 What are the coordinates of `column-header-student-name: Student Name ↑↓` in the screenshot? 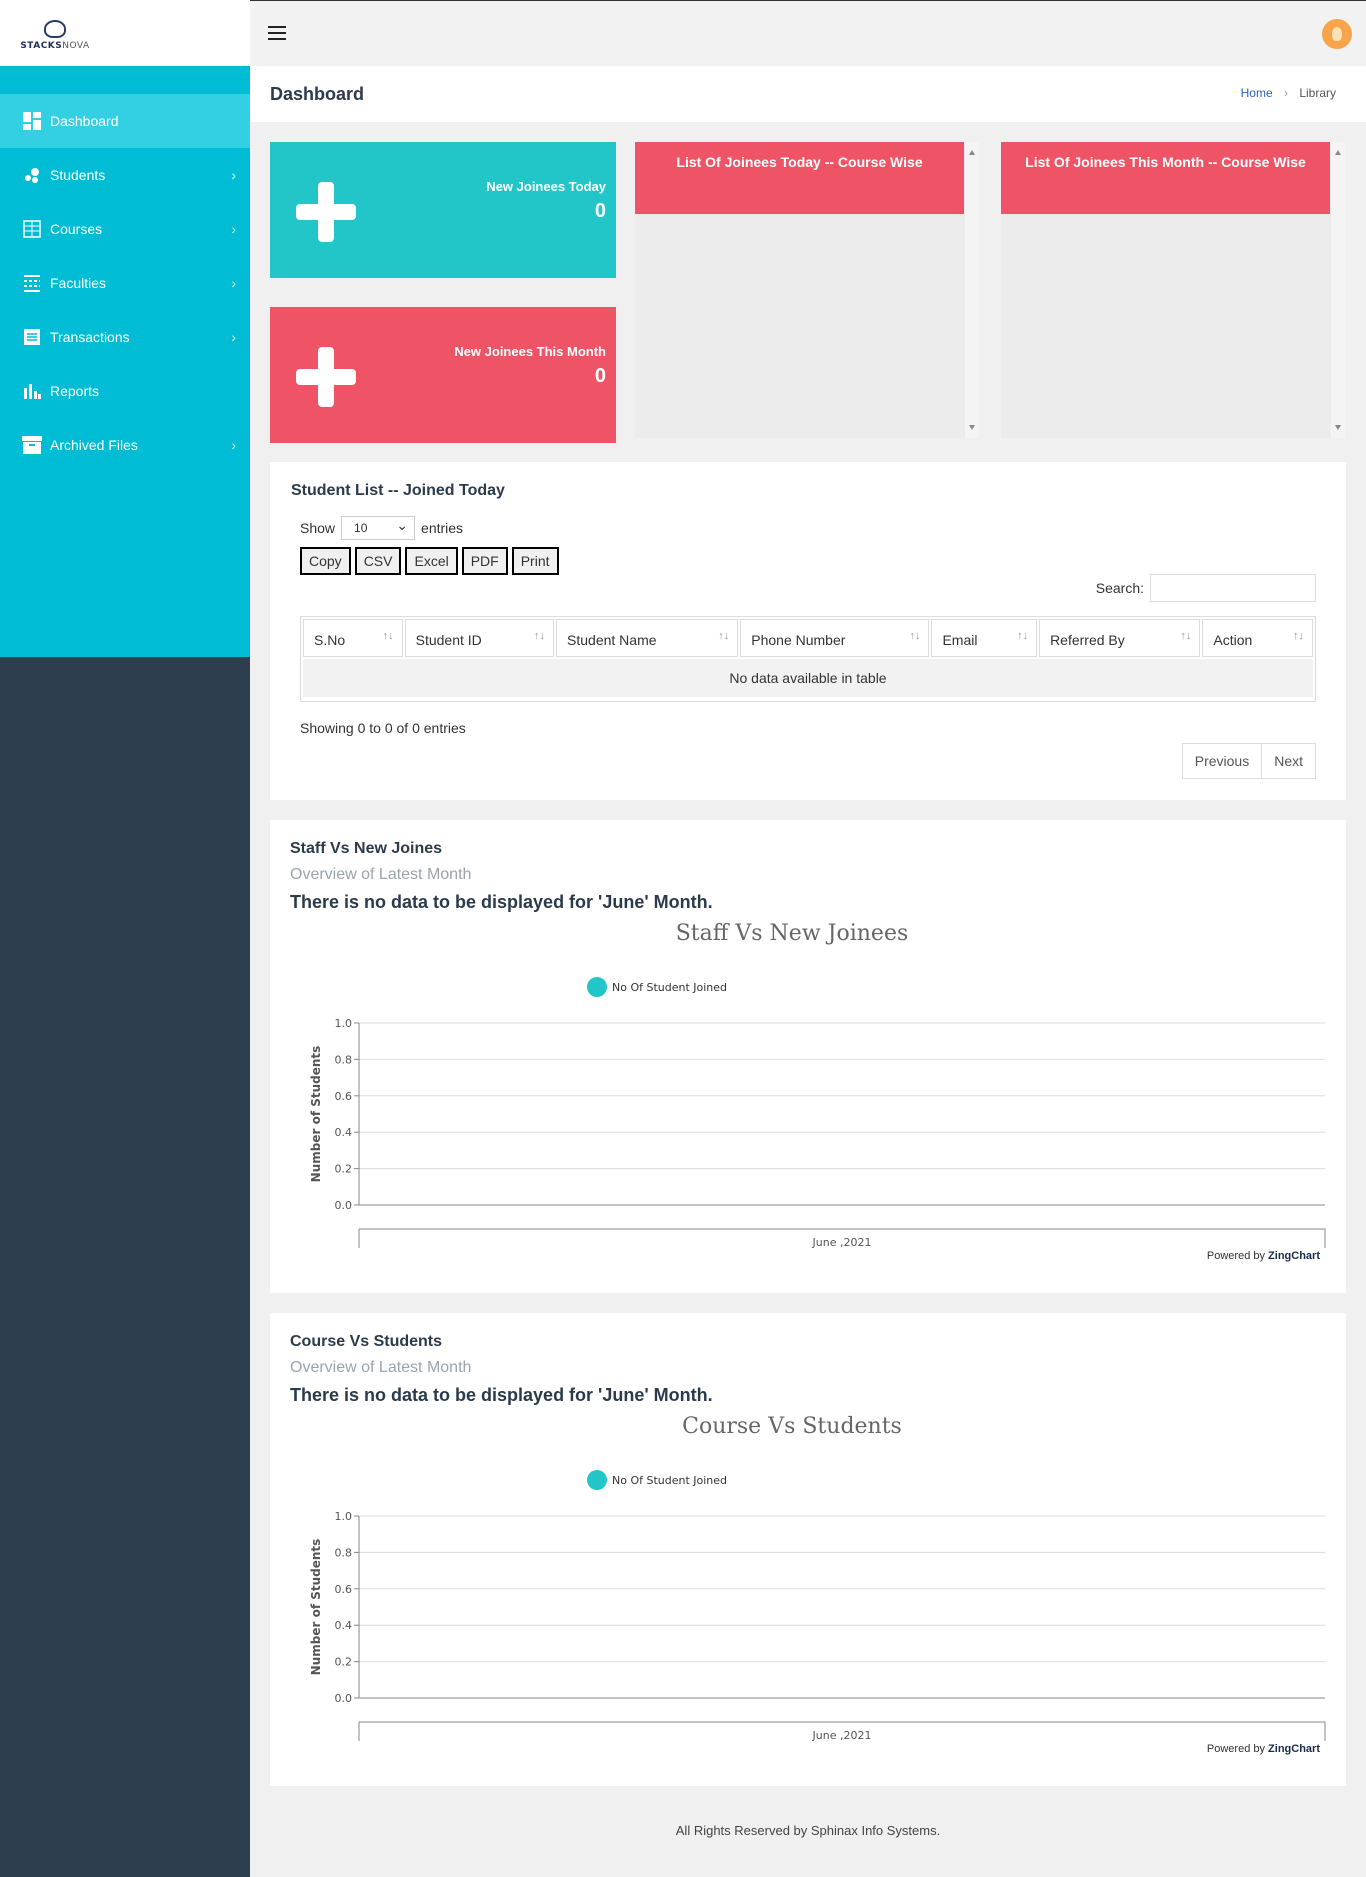 It's located at (647, 638).